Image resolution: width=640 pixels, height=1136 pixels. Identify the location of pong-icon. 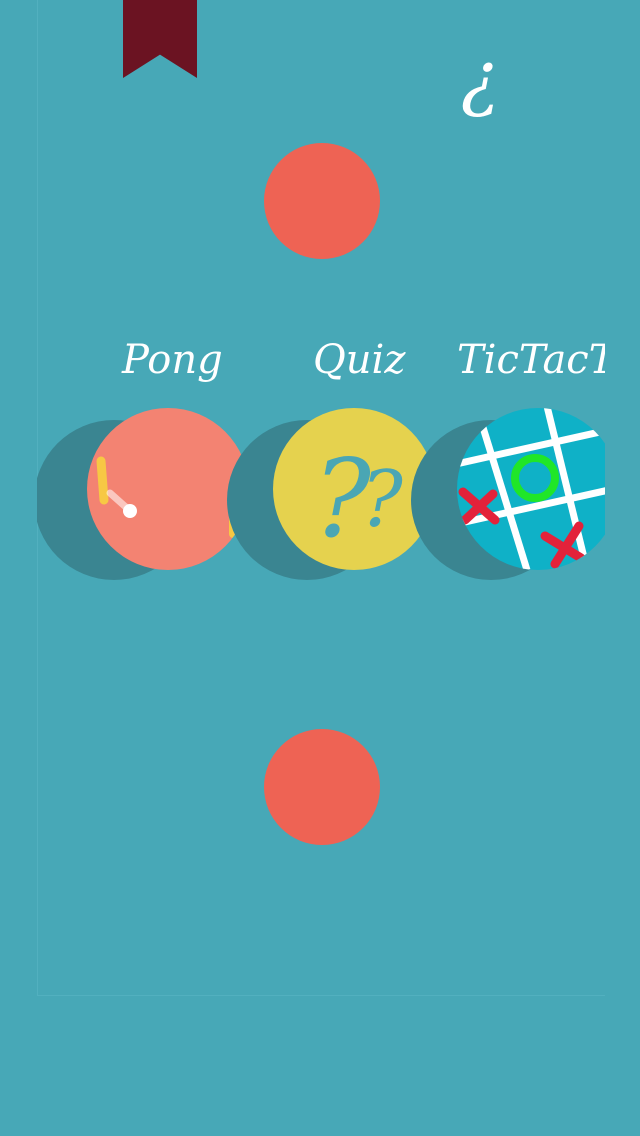
(166, 497).